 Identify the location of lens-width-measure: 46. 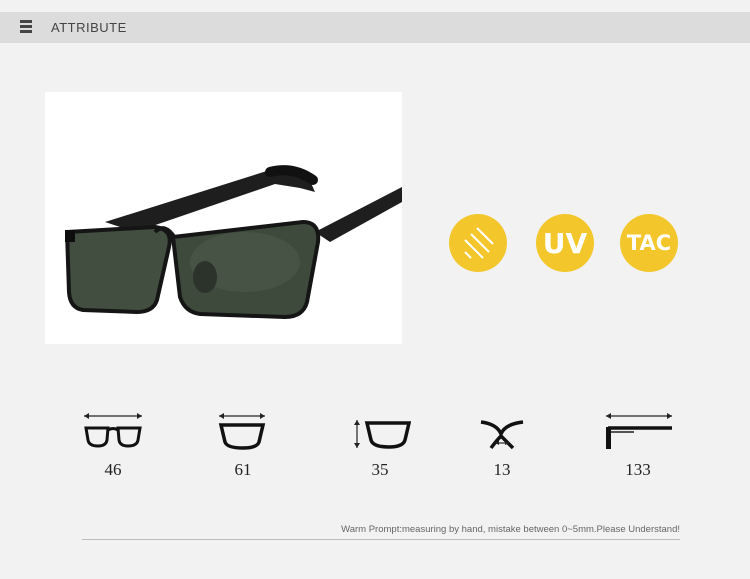
(113, 445).